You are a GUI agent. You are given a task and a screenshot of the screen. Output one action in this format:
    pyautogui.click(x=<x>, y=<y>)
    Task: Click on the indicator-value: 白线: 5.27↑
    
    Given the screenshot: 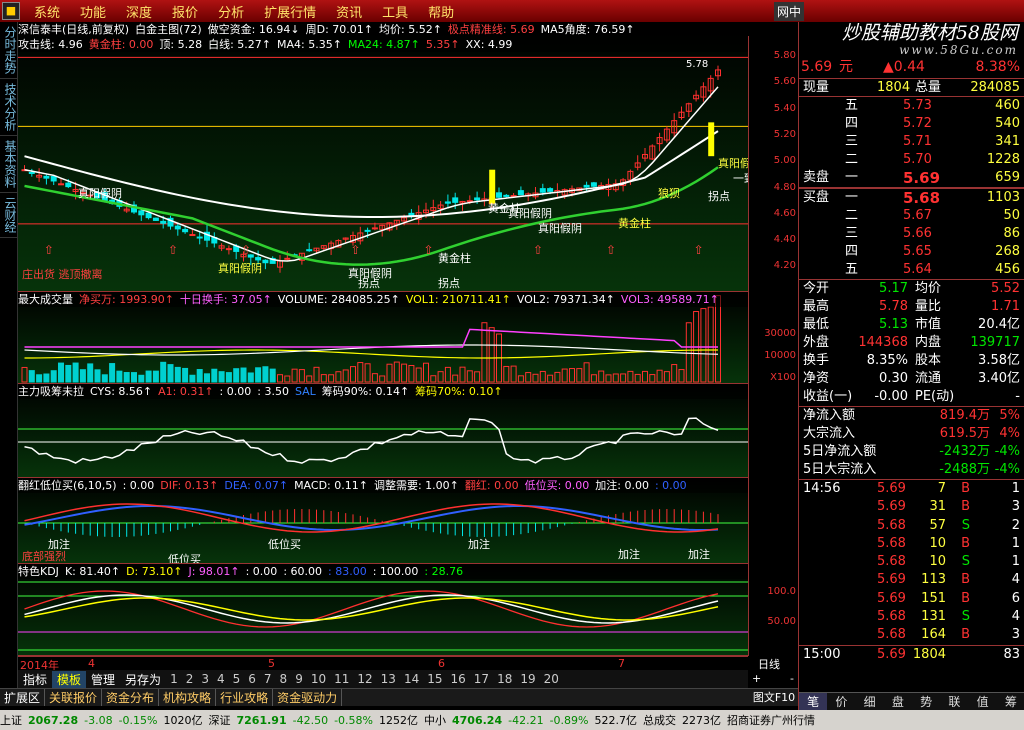 What is the action you would take?
    pyautogui.click(x=240, y=44)
    